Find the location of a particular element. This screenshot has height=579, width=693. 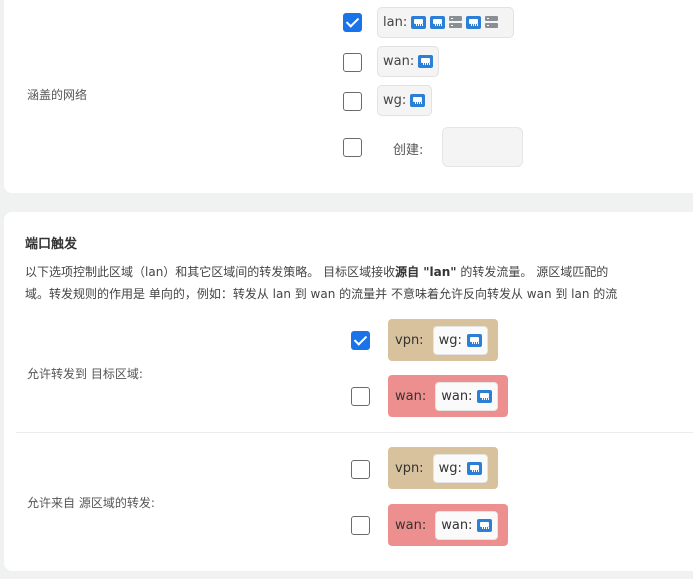

create-network-checkbox is located at coordinates (352, 147).